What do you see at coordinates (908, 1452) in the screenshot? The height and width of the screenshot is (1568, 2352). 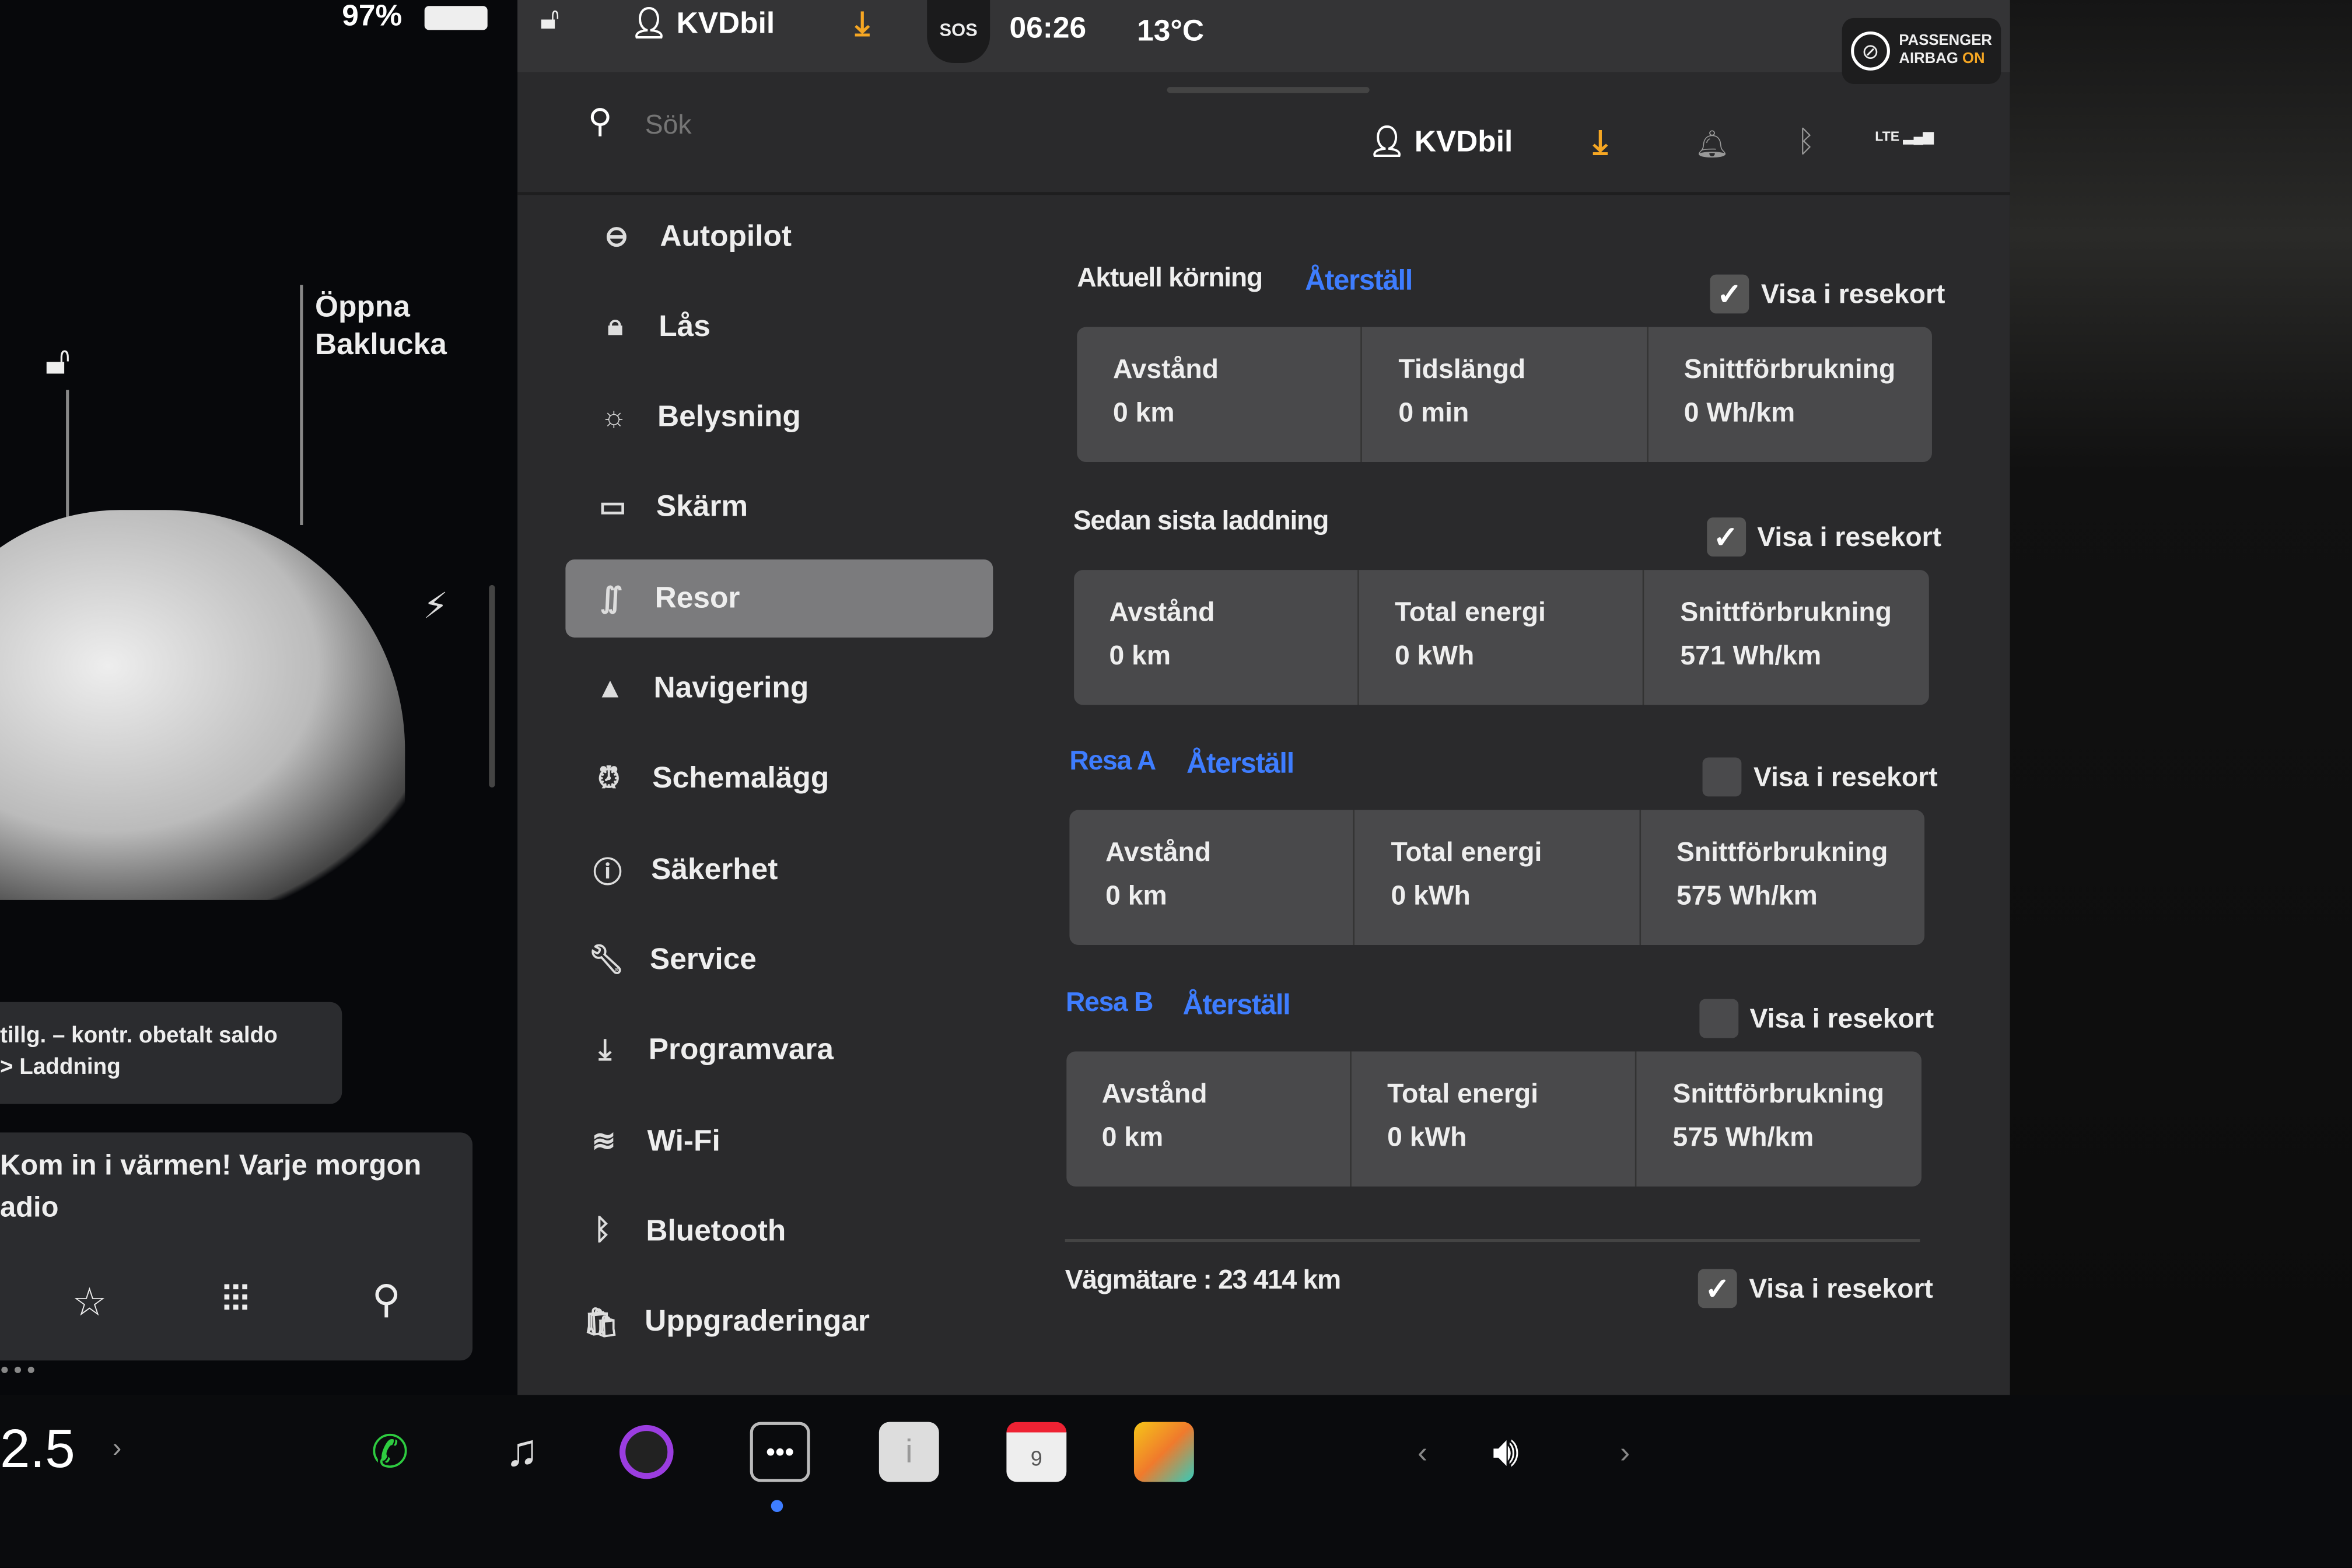 I see `manual-icon: i` at bounding box center [908, 1452].